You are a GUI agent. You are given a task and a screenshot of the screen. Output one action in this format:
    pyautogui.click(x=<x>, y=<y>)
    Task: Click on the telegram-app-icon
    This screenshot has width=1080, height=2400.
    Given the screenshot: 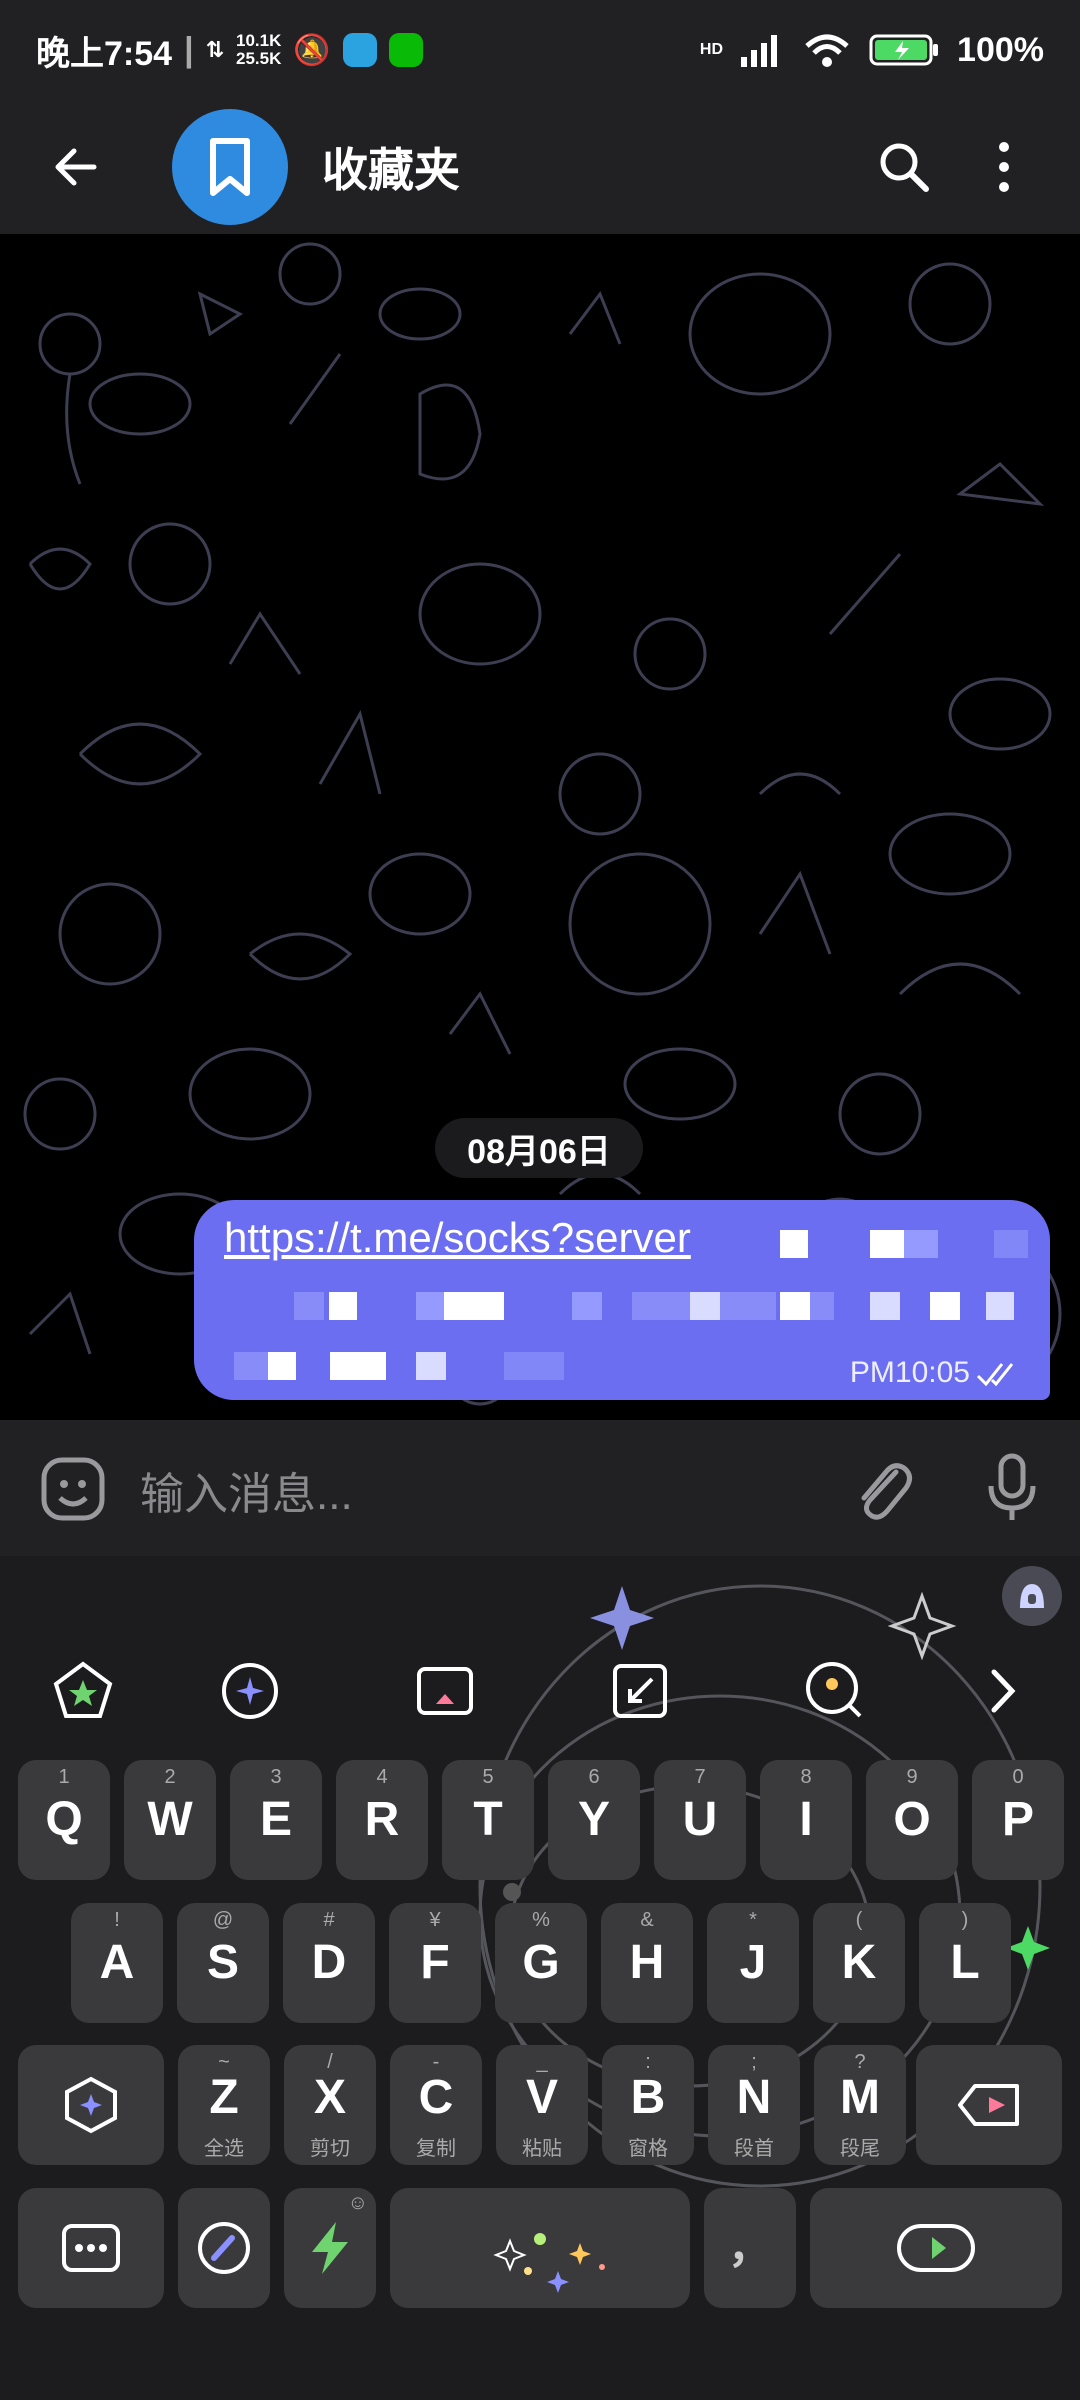 What is the action you would take?
    pyautogui.click(x=359, y=50)
    